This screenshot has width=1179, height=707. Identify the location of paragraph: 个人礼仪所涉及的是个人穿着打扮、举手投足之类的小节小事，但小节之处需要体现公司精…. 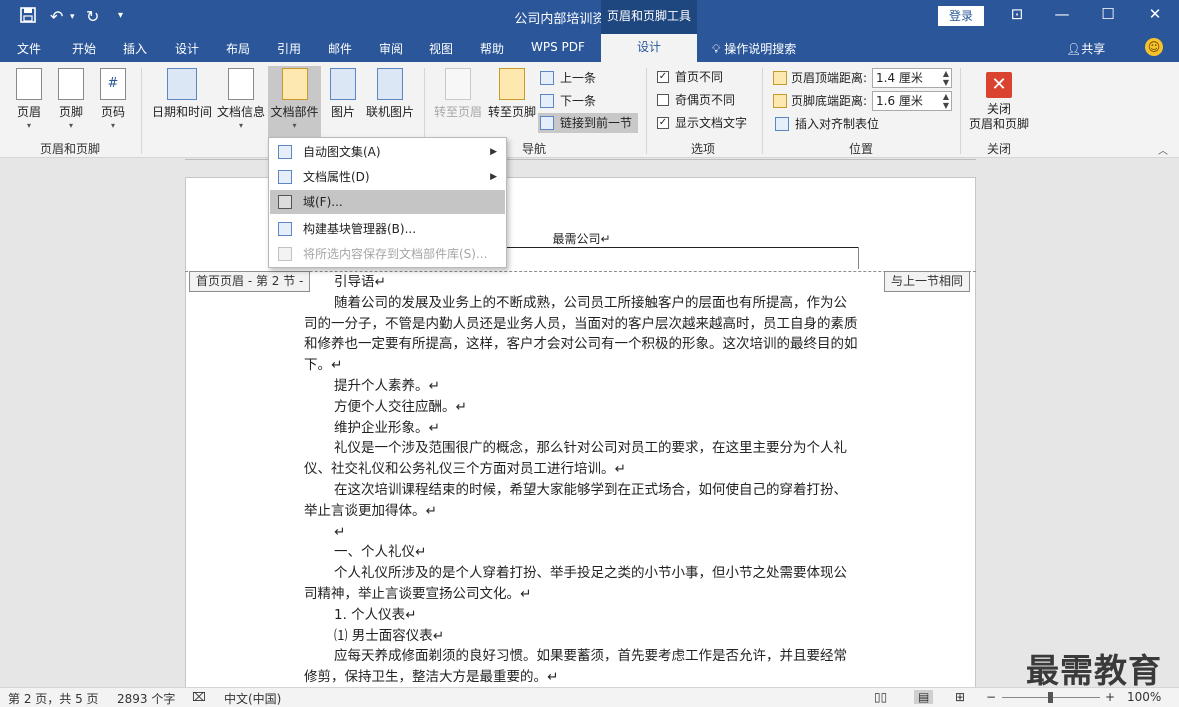
(575, 583).